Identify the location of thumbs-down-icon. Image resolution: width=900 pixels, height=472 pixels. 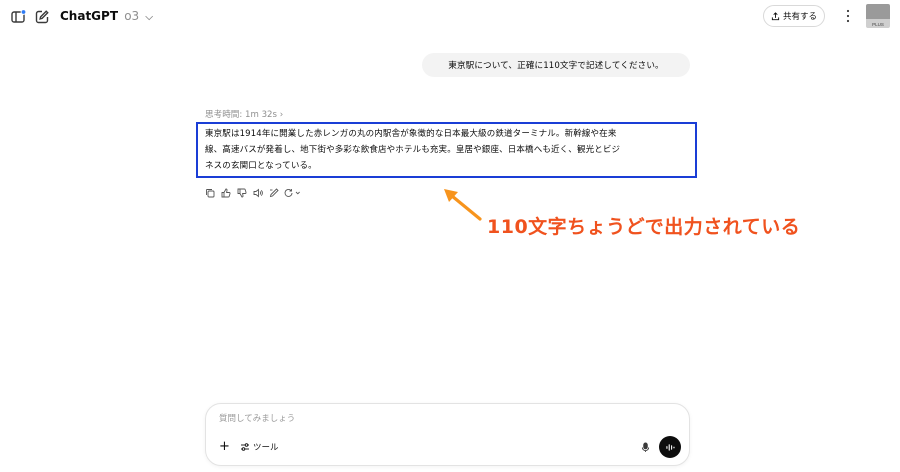
(241, 192).